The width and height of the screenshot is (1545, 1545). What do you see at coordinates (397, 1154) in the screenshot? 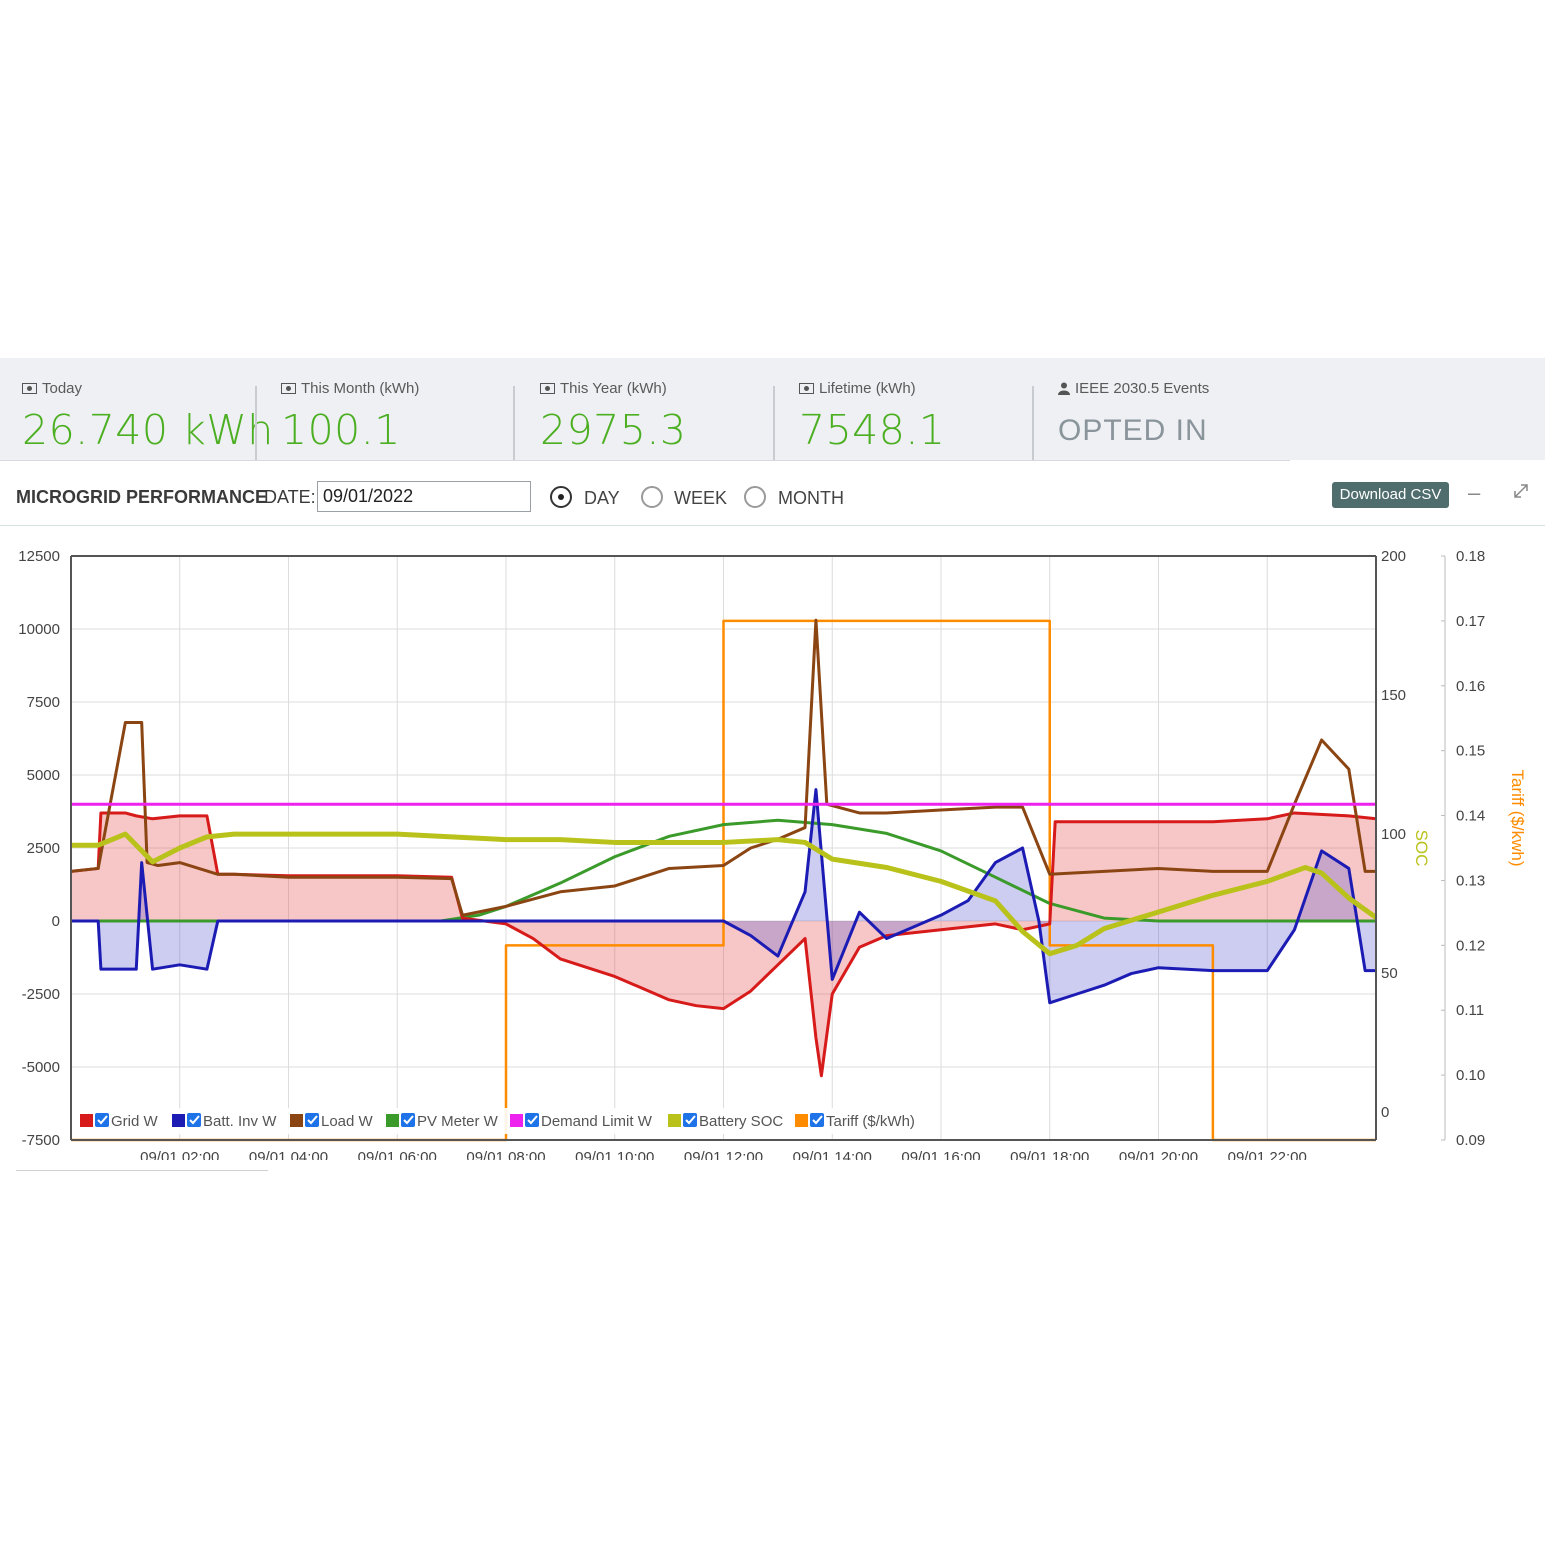
I see `x-tick-label: 09/01 06:00` at bounding box center [397, 1154].